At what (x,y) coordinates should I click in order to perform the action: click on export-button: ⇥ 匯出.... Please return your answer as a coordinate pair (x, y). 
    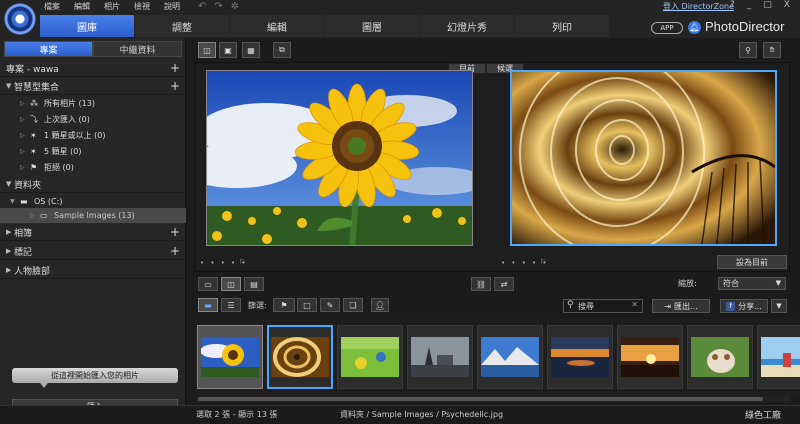
    Looking at the image, I should click on (681, 306).